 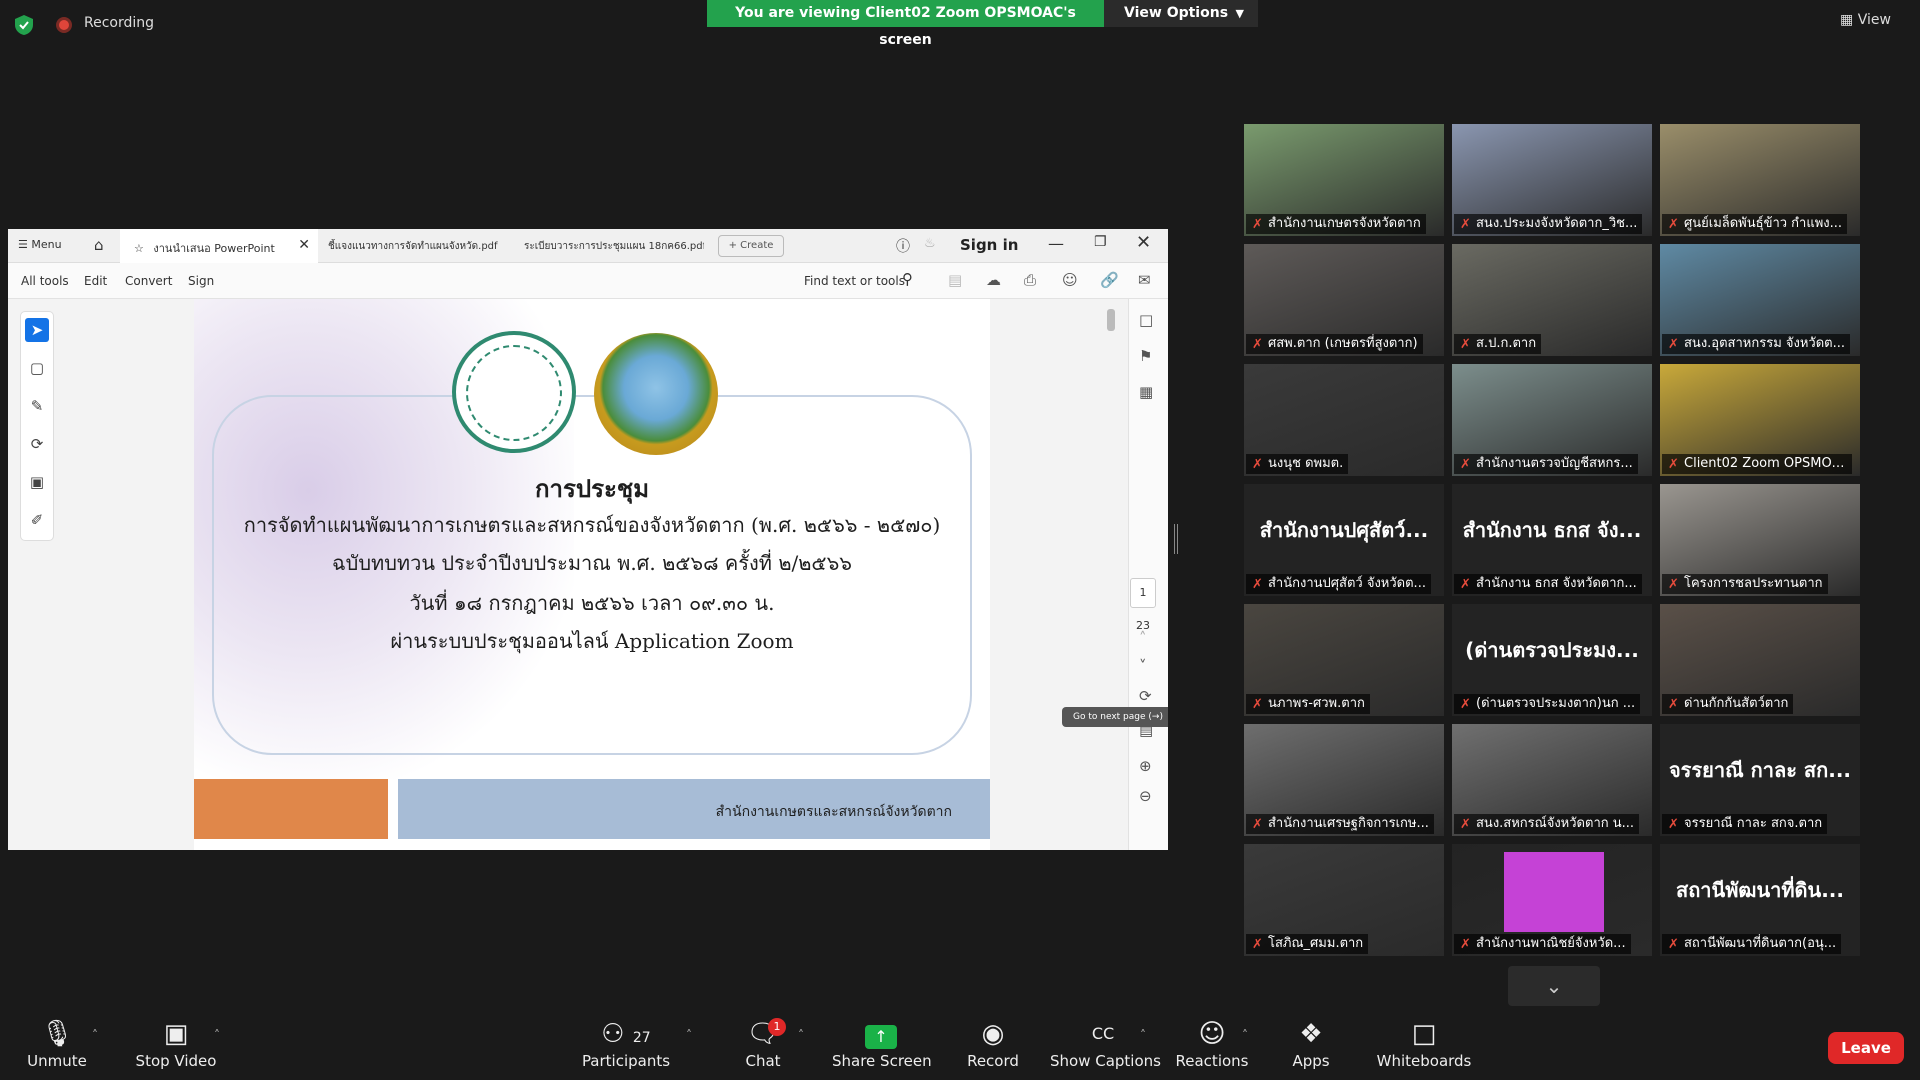 What do you see at coordinates (1760, 540) in the screenshot?
I see `participant-tile: ✗ โครงการชลประทานตาก` at bounding box center [1760, 540].